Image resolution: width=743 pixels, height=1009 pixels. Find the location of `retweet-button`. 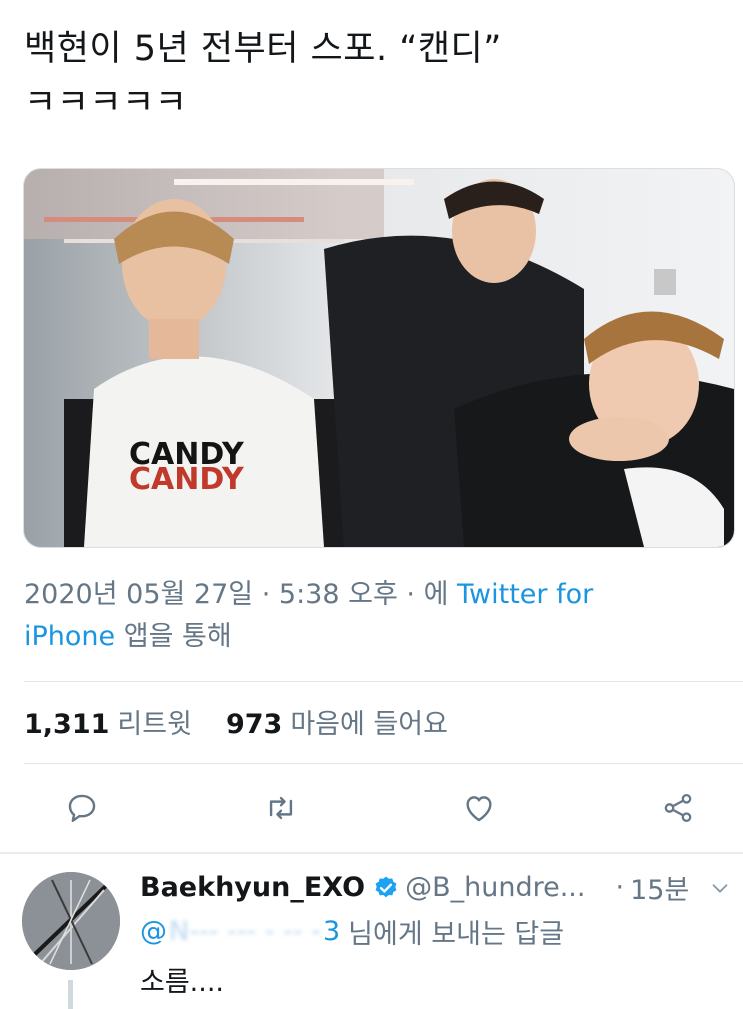

retweet-button is located at coordinates (281, 808).